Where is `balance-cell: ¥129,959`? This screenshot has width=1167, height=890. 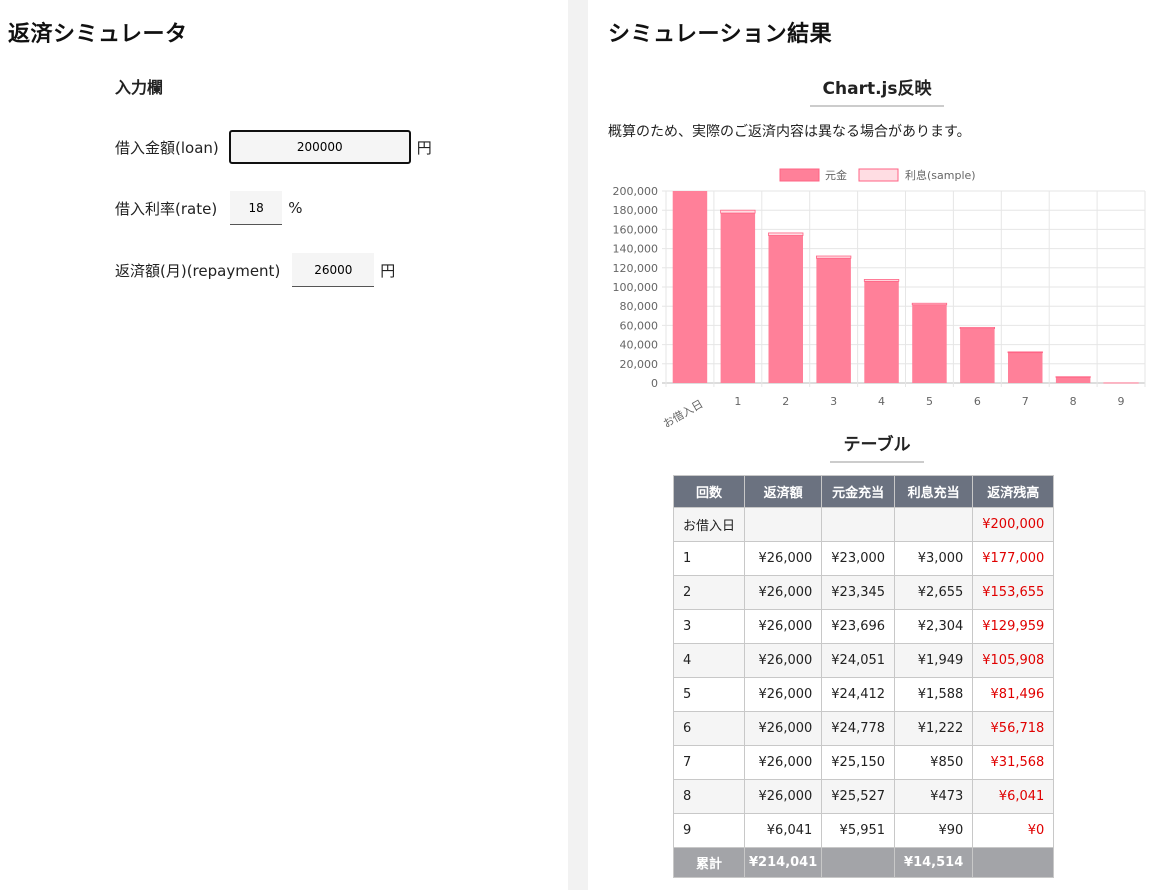
balance-cell: ¥129,959 is located at coordinates (1013, 626).